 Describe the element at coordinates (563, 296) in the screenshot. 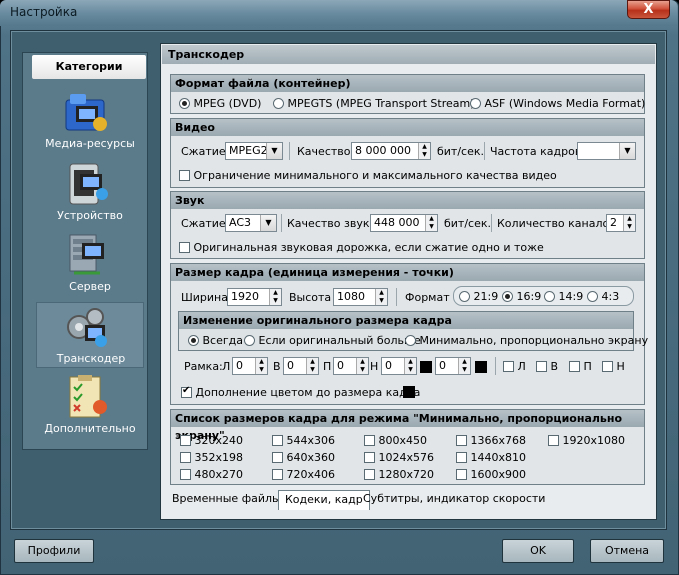

I see `aspect-option-14-9: 14:9` at that location.